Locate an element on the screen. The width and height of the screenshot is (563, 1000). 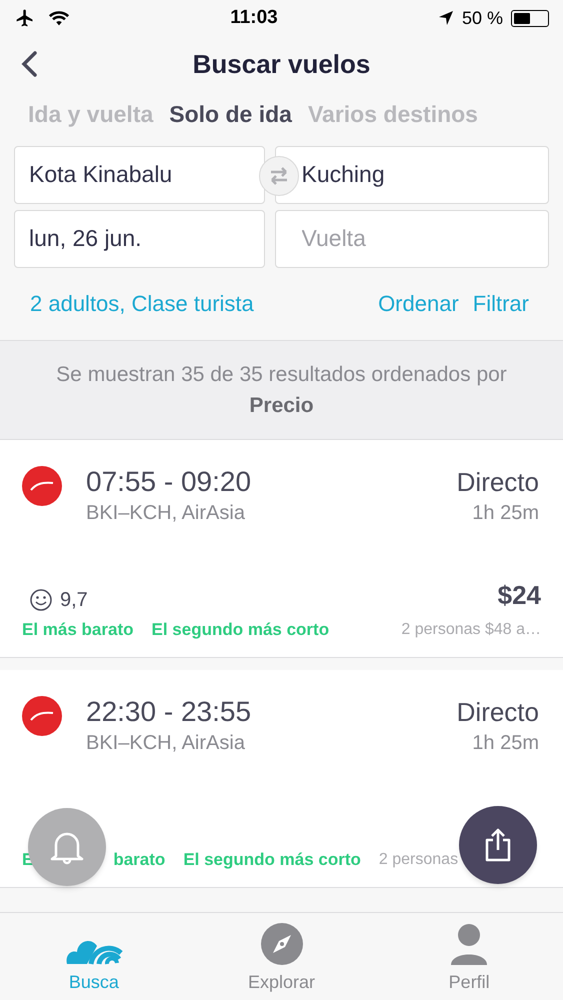
screen-title: Buscar vuelos is located at coordinates (281, 64).